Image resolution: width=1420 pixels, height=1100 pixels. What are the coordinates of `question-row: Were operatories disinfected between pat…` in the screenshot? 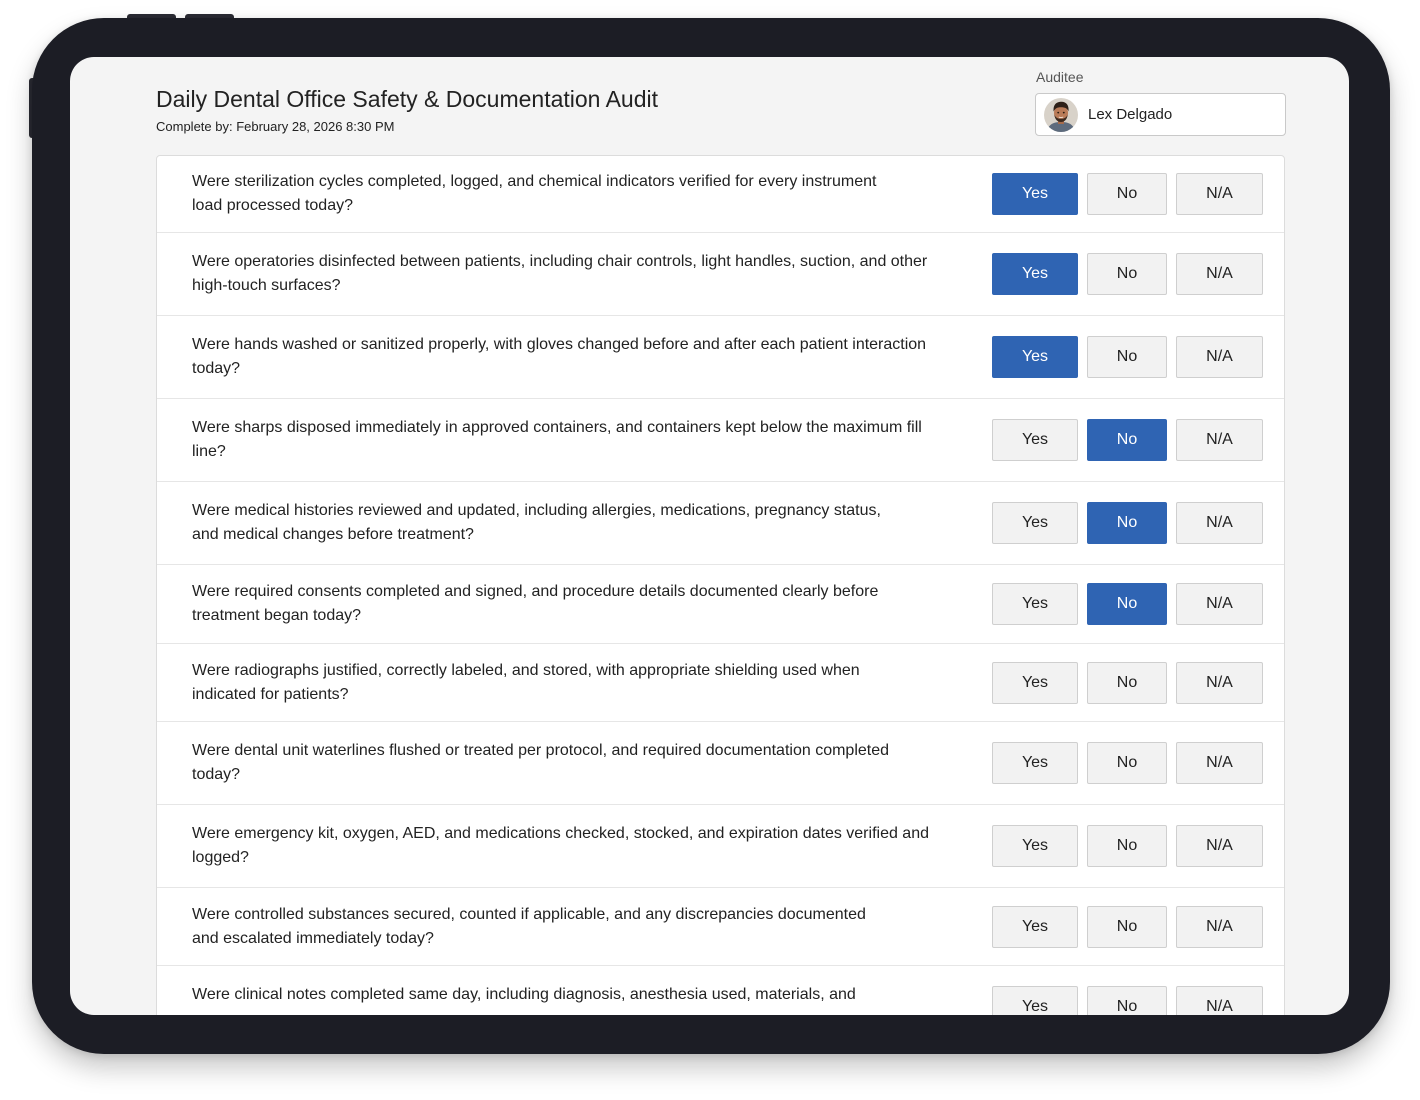 It's located at (720, 274).